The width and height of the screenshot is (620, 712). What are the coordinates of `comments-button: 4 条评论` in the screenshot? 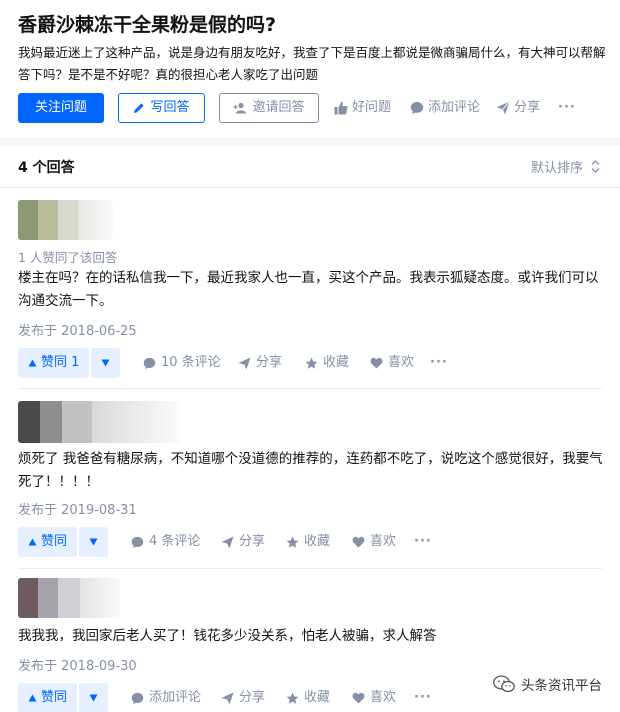 It's located at (165, 542).